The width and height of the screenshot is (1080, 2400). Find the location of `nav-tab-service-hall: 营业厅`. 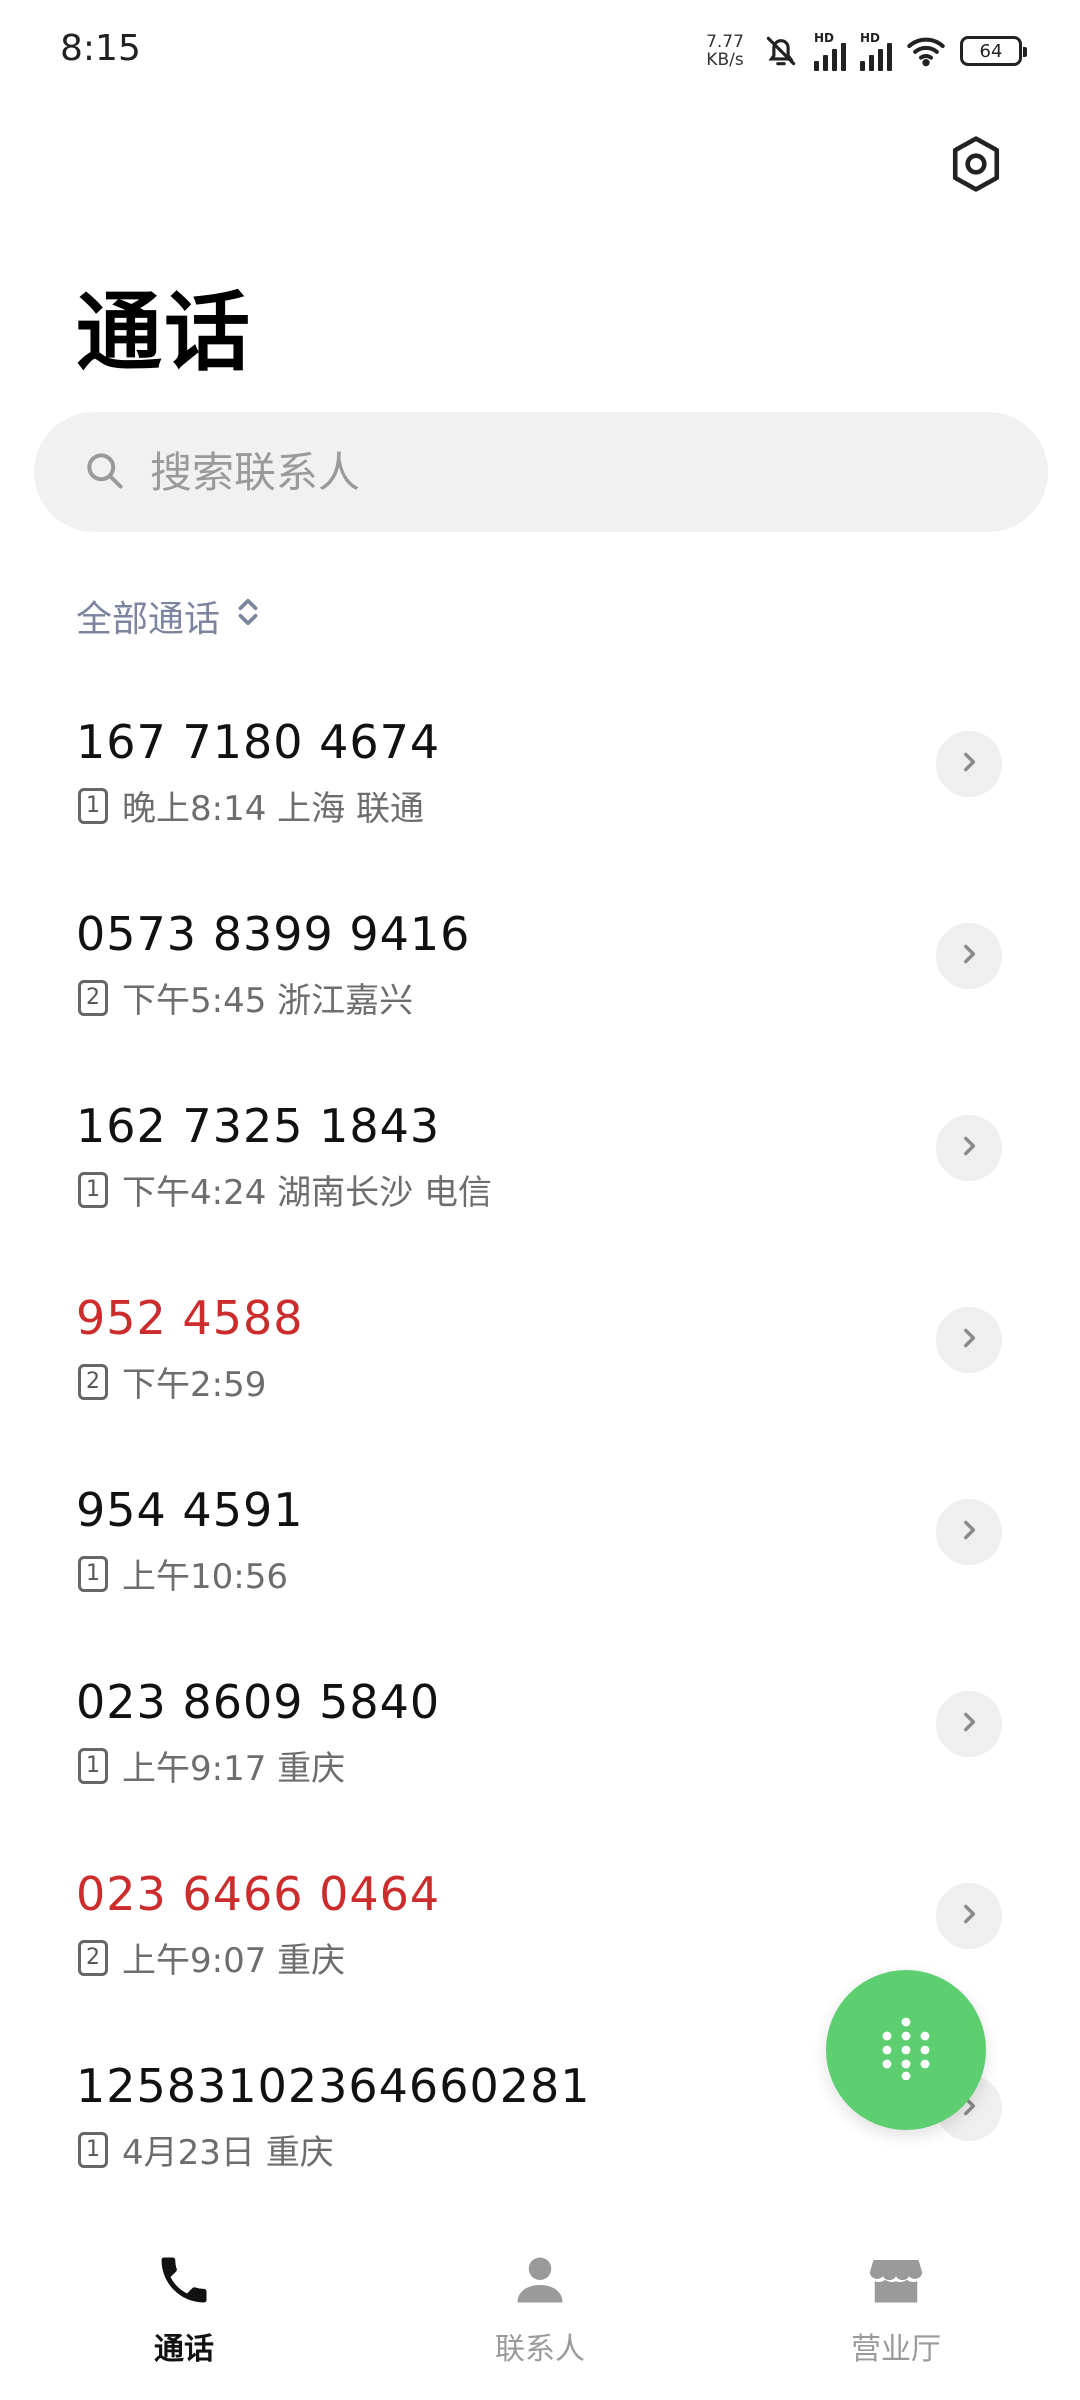

nav-tab-service-hall: 营业厅 is located at coordinates (896, 2309).